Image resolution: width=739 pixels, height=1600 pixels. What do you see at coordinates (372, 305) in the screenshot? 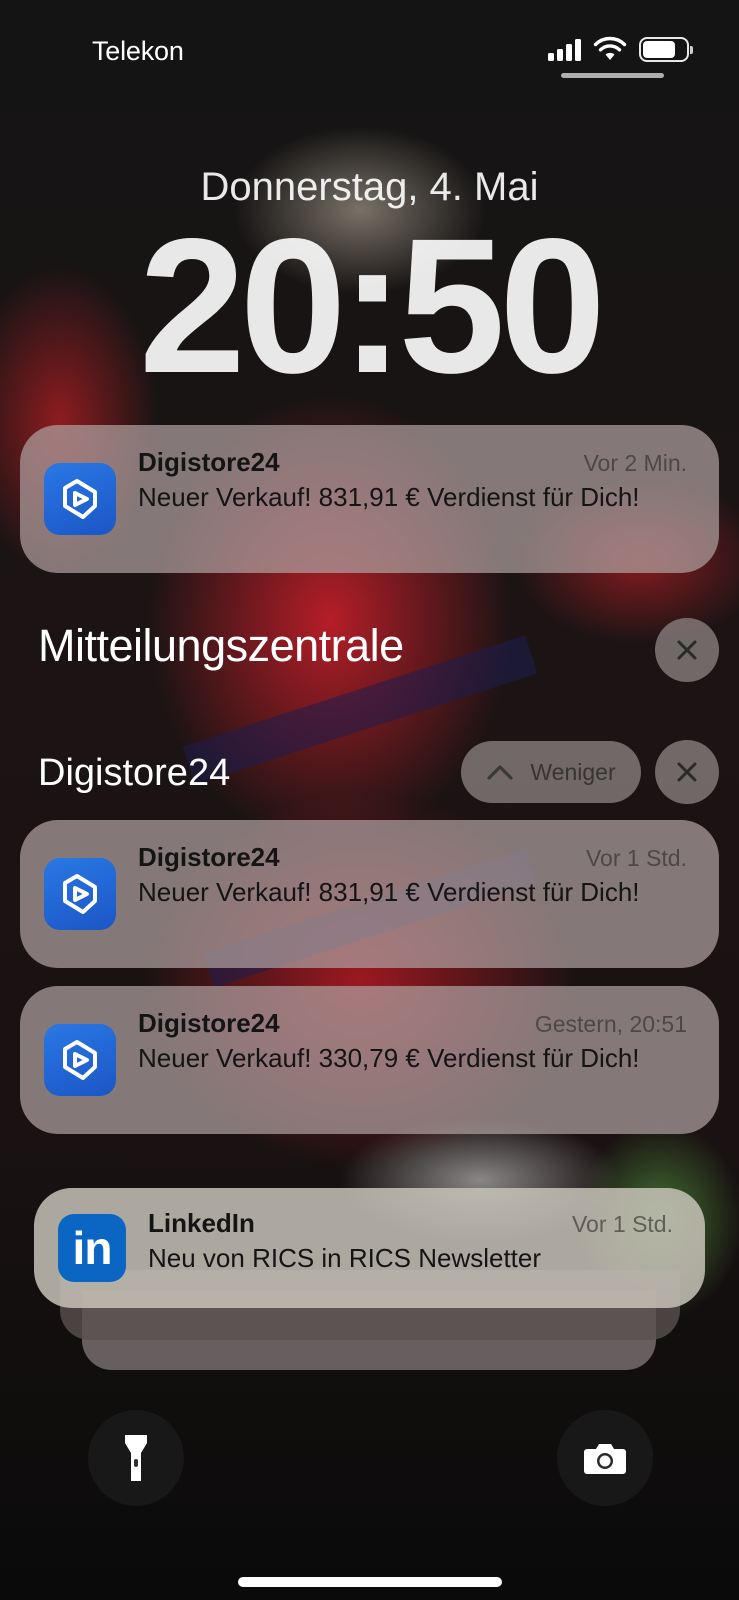
I see `lock-time: 20:50` at bounding box center [372, 305].